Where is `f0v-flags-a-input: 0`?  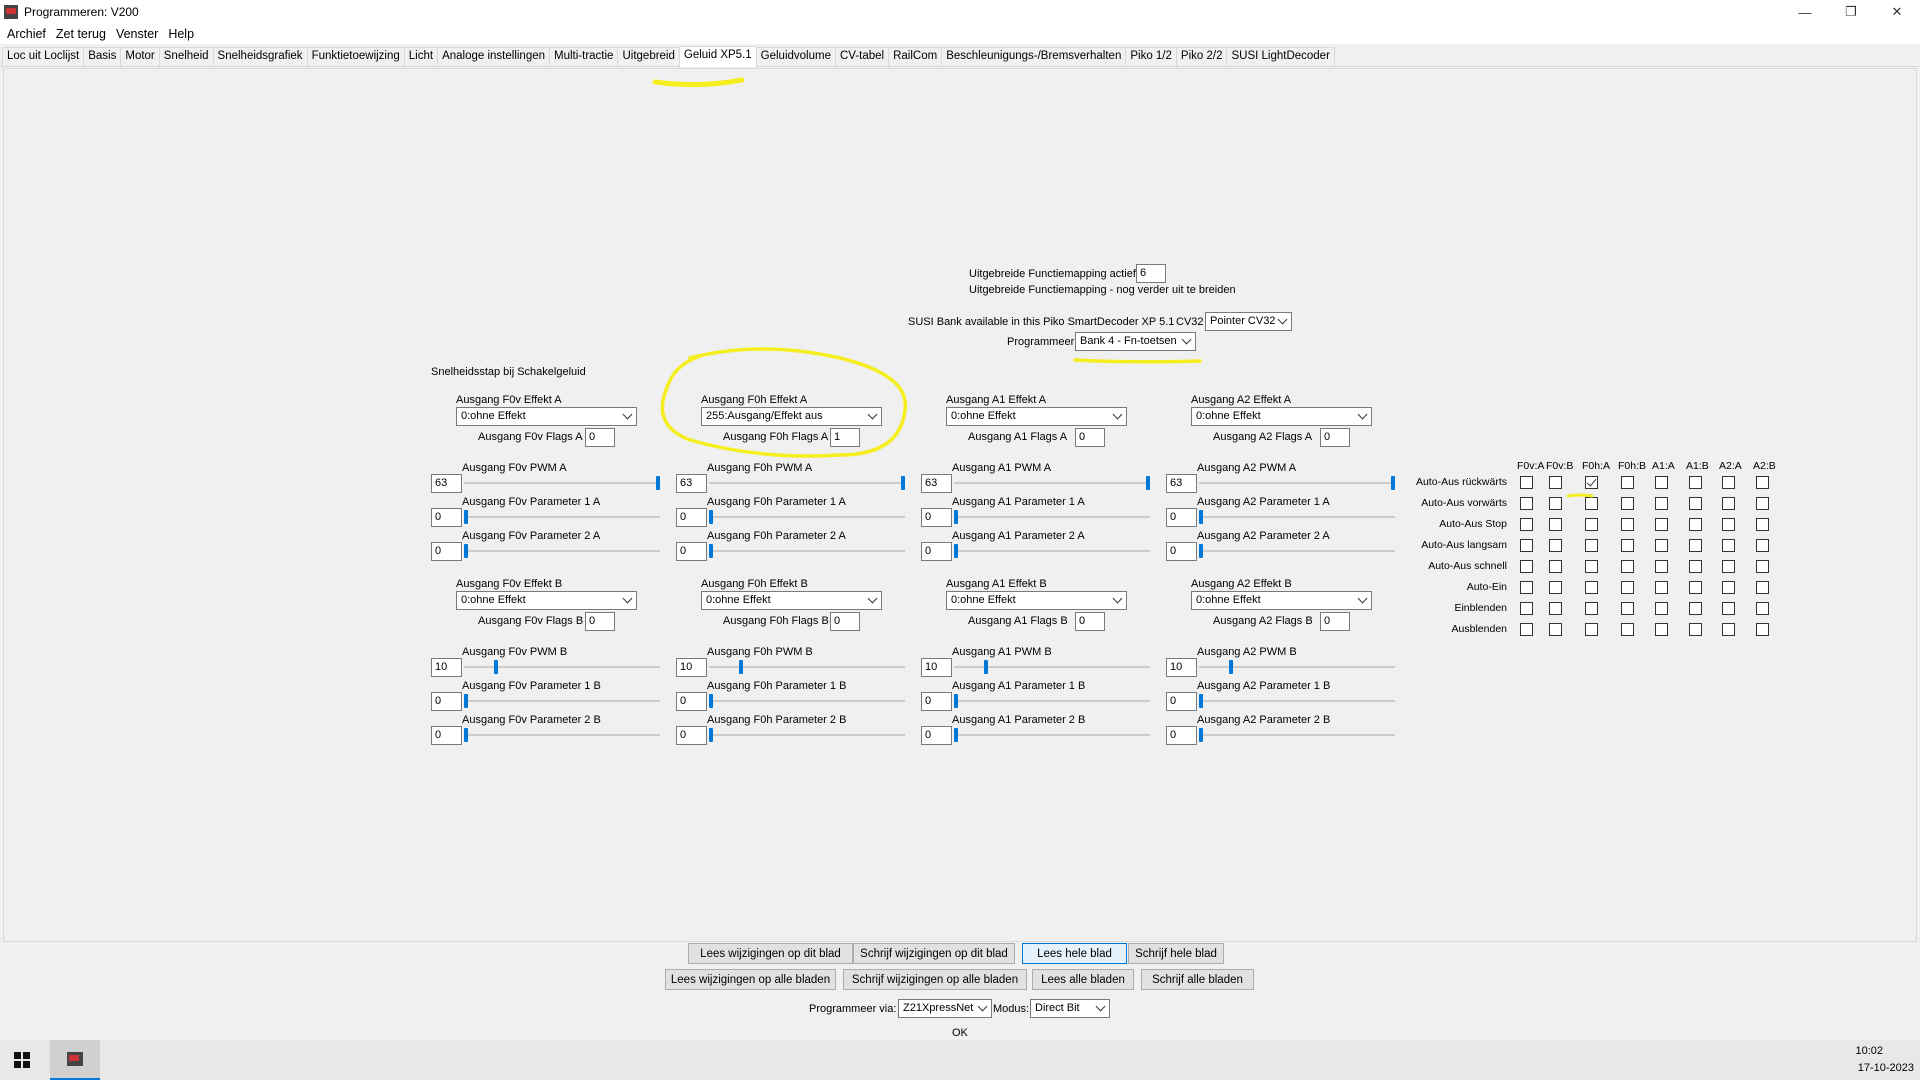
f0v-flags-a-input: 0 is located at coordinates (600, 437).